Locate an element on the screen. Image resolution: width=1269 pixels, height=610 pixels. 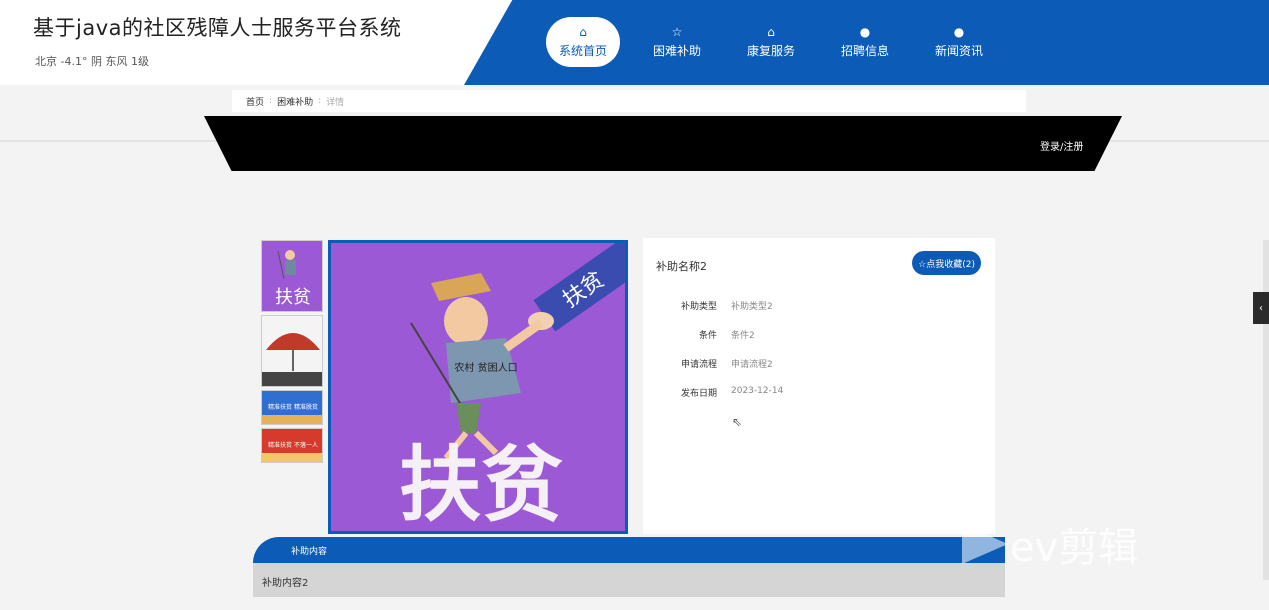
star-icon: ☆ is located at coordinates (677, 32).